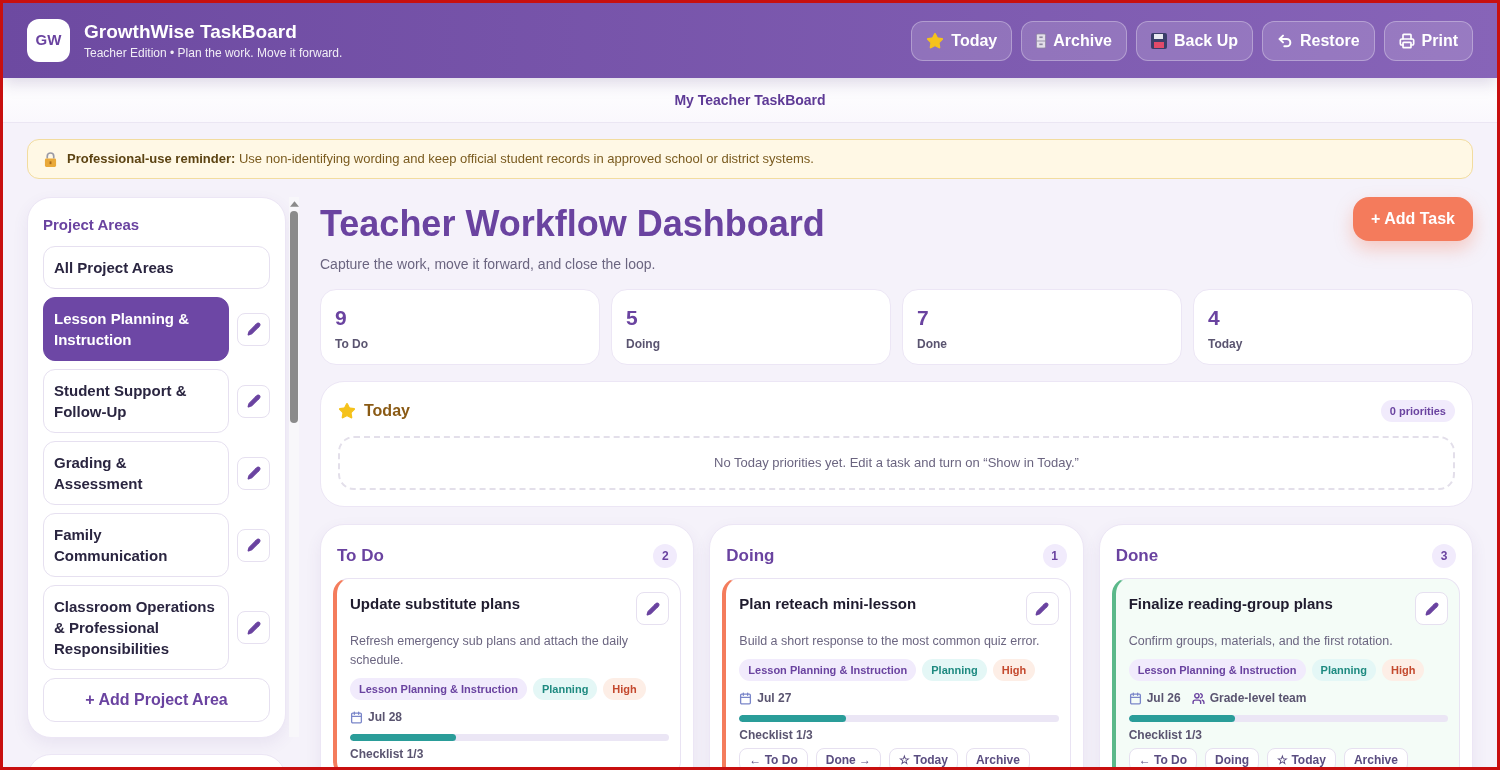 The width and height of the screenshot is (1500, 770). What do you see at coordinates (50, 159) in the screenshot?
I see `lock-icon` at bounding box center [50, 159].